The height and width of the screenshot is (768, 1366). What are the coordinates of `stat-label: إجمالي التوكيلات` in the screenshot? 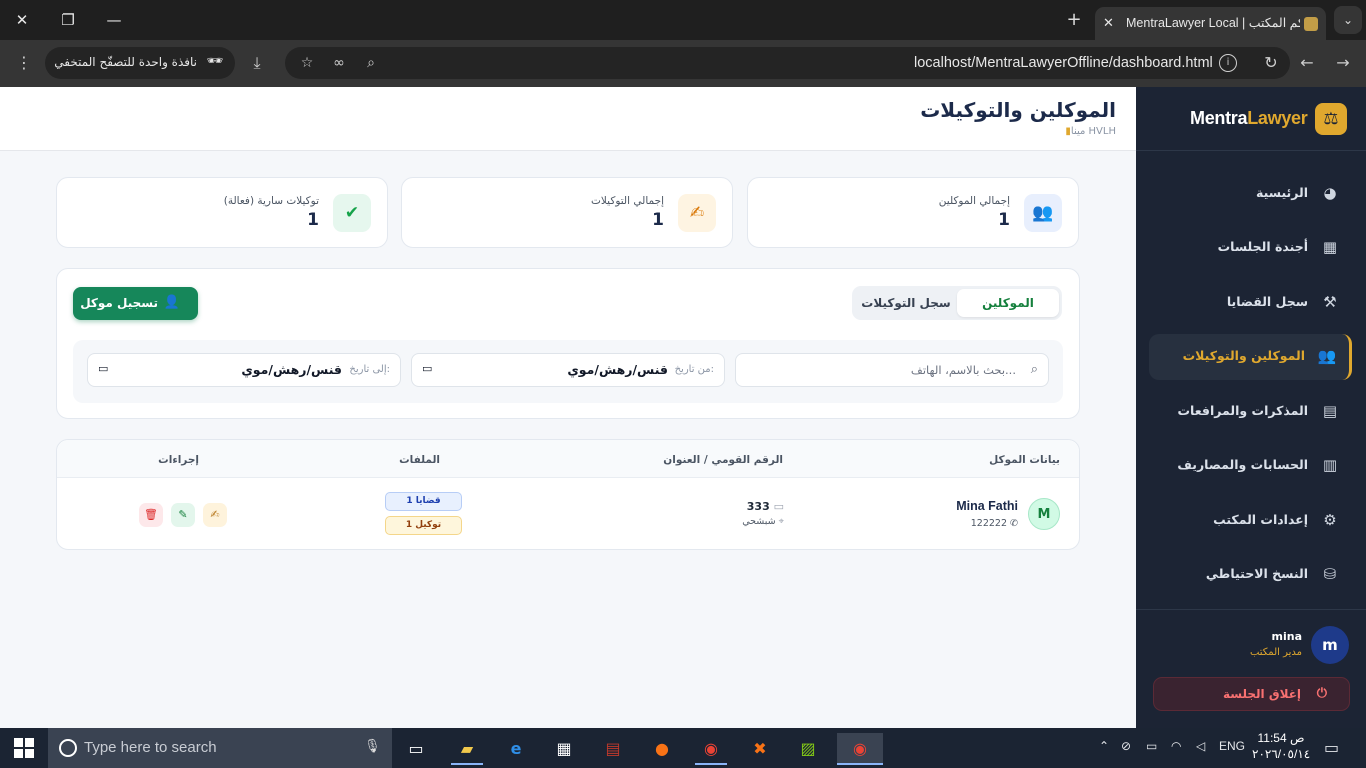 It's located at (627, 201).